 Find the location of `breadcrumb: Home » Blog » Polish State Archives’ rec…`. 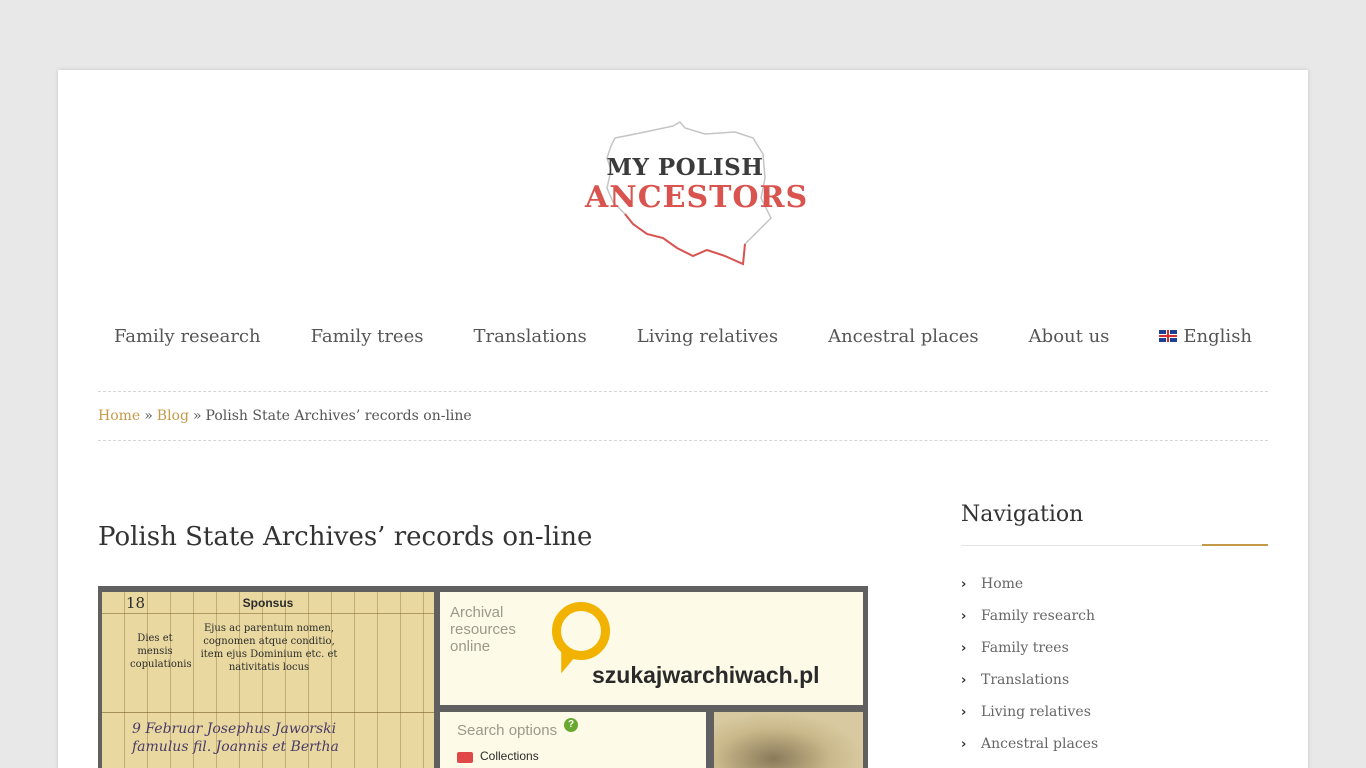

breadcrumb: Home » Blog » Polish State Archives’ rec… is located at coordinates (683, 416).